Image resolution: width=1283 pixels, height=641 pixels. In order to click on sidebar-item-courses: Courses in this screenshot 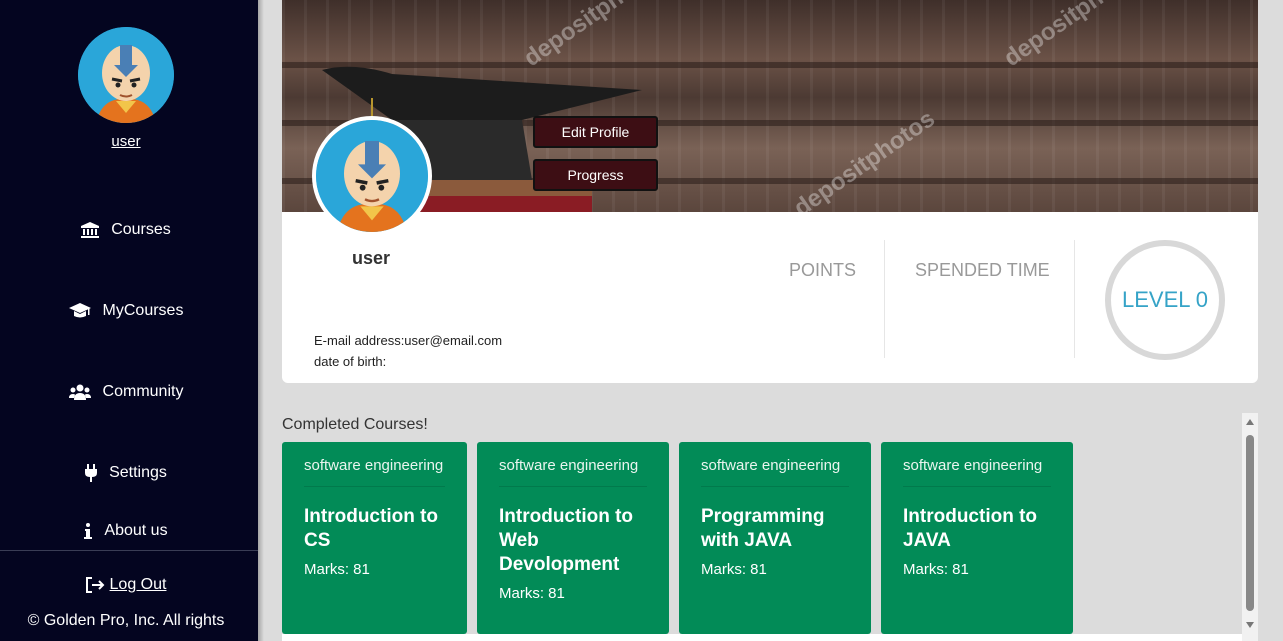, I will do `click(126, 230)`.